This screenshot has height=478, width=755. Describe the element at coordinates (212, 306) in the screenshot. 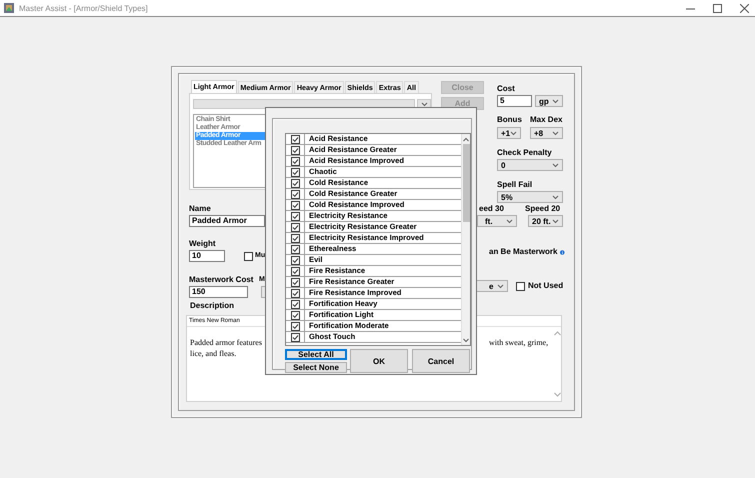

I see `field-label: Description` at that location.